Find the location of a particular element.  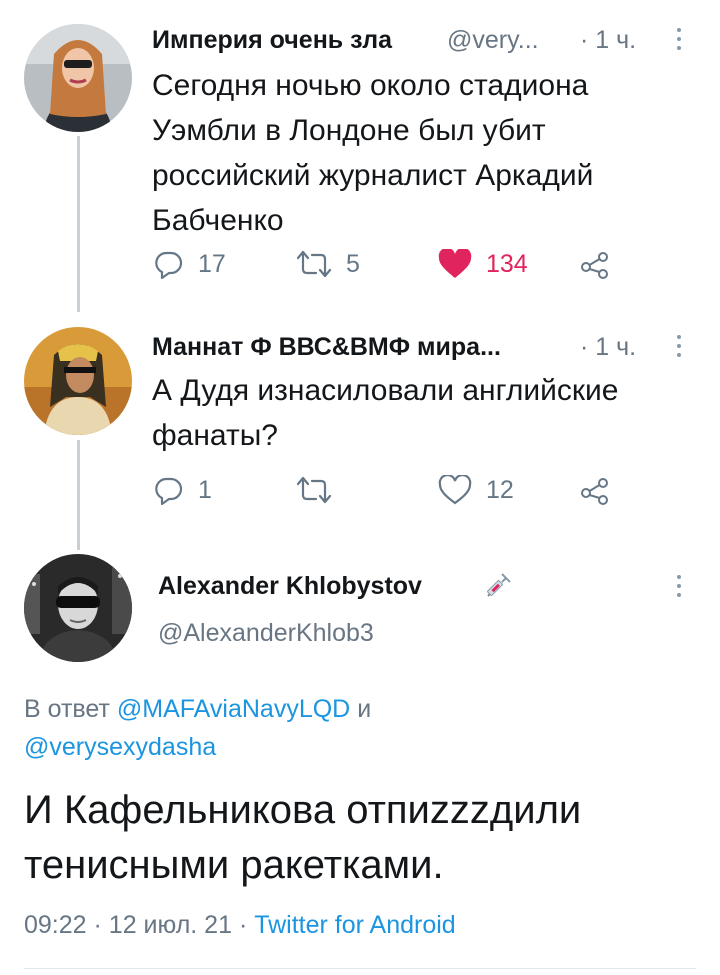

syringe-icon is located at coordinates (498, 588).